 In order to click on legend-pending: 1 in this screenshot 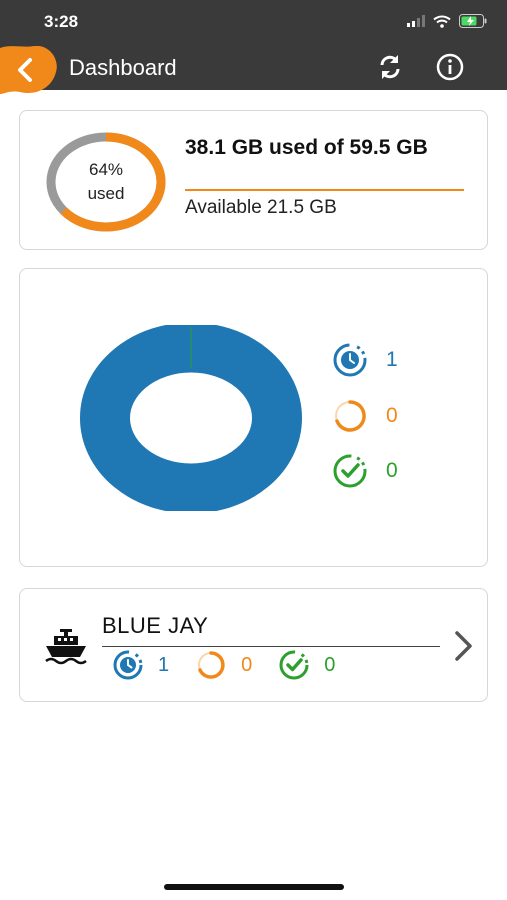, I will do `click(365, 360)`.